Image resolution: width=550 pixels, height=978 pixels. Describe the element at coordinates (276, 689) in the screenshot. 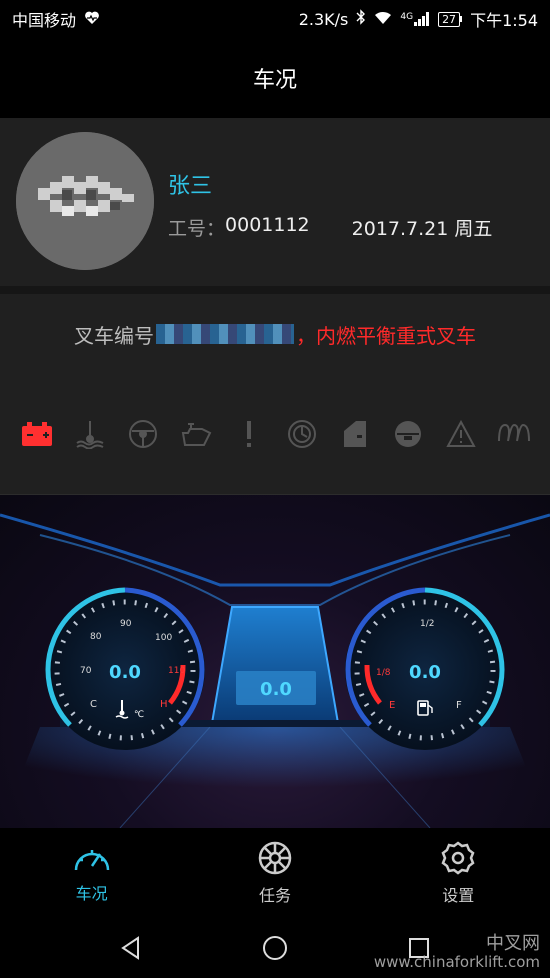

I see `center-gauge-value: 0.0` at that location.